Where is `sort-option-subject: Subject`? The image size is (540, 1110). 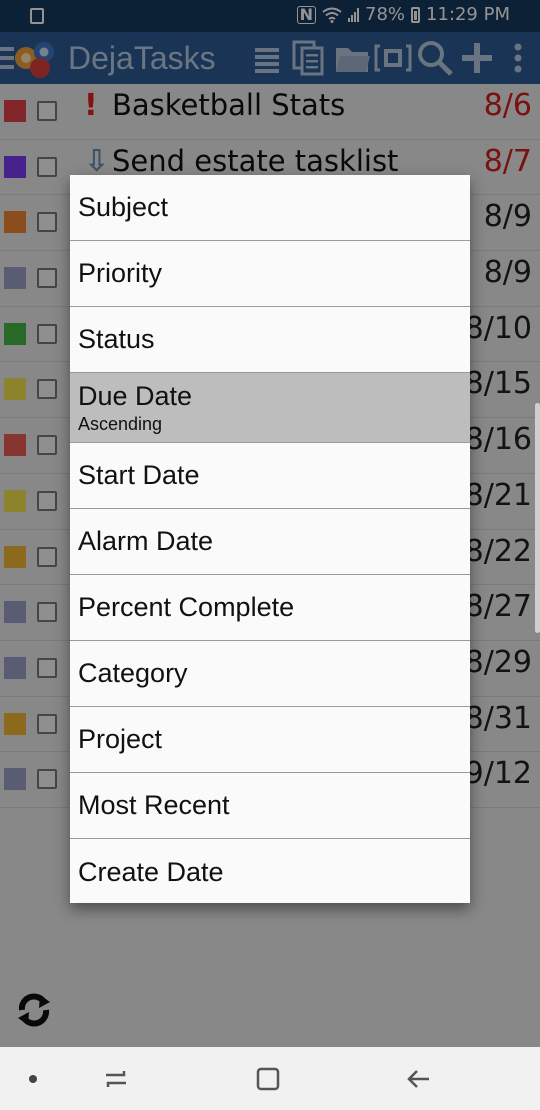
sort-option-subject: Subject is located at coordinates (270, 208).